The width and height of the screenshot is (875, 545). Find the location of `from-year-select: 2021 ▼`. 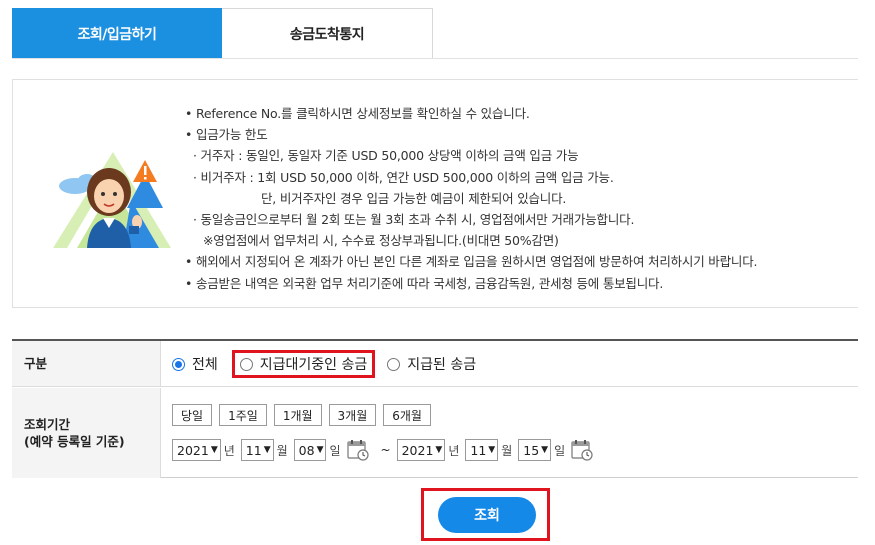

from-year-select: 2021 ▼ is located at coordinates (196, 450).